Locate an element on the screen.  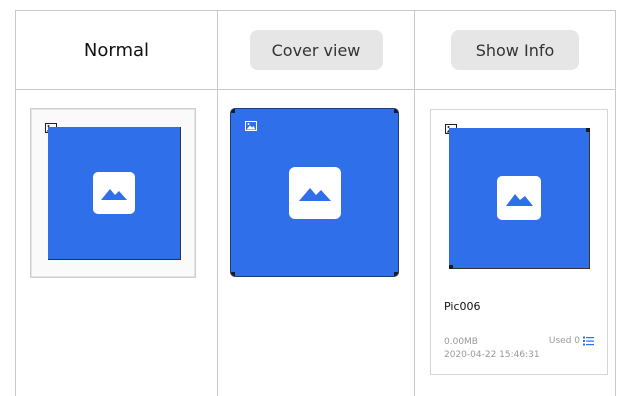
file-date: 2020-04-22 15:46:31 is located at coordinates (492, 355).